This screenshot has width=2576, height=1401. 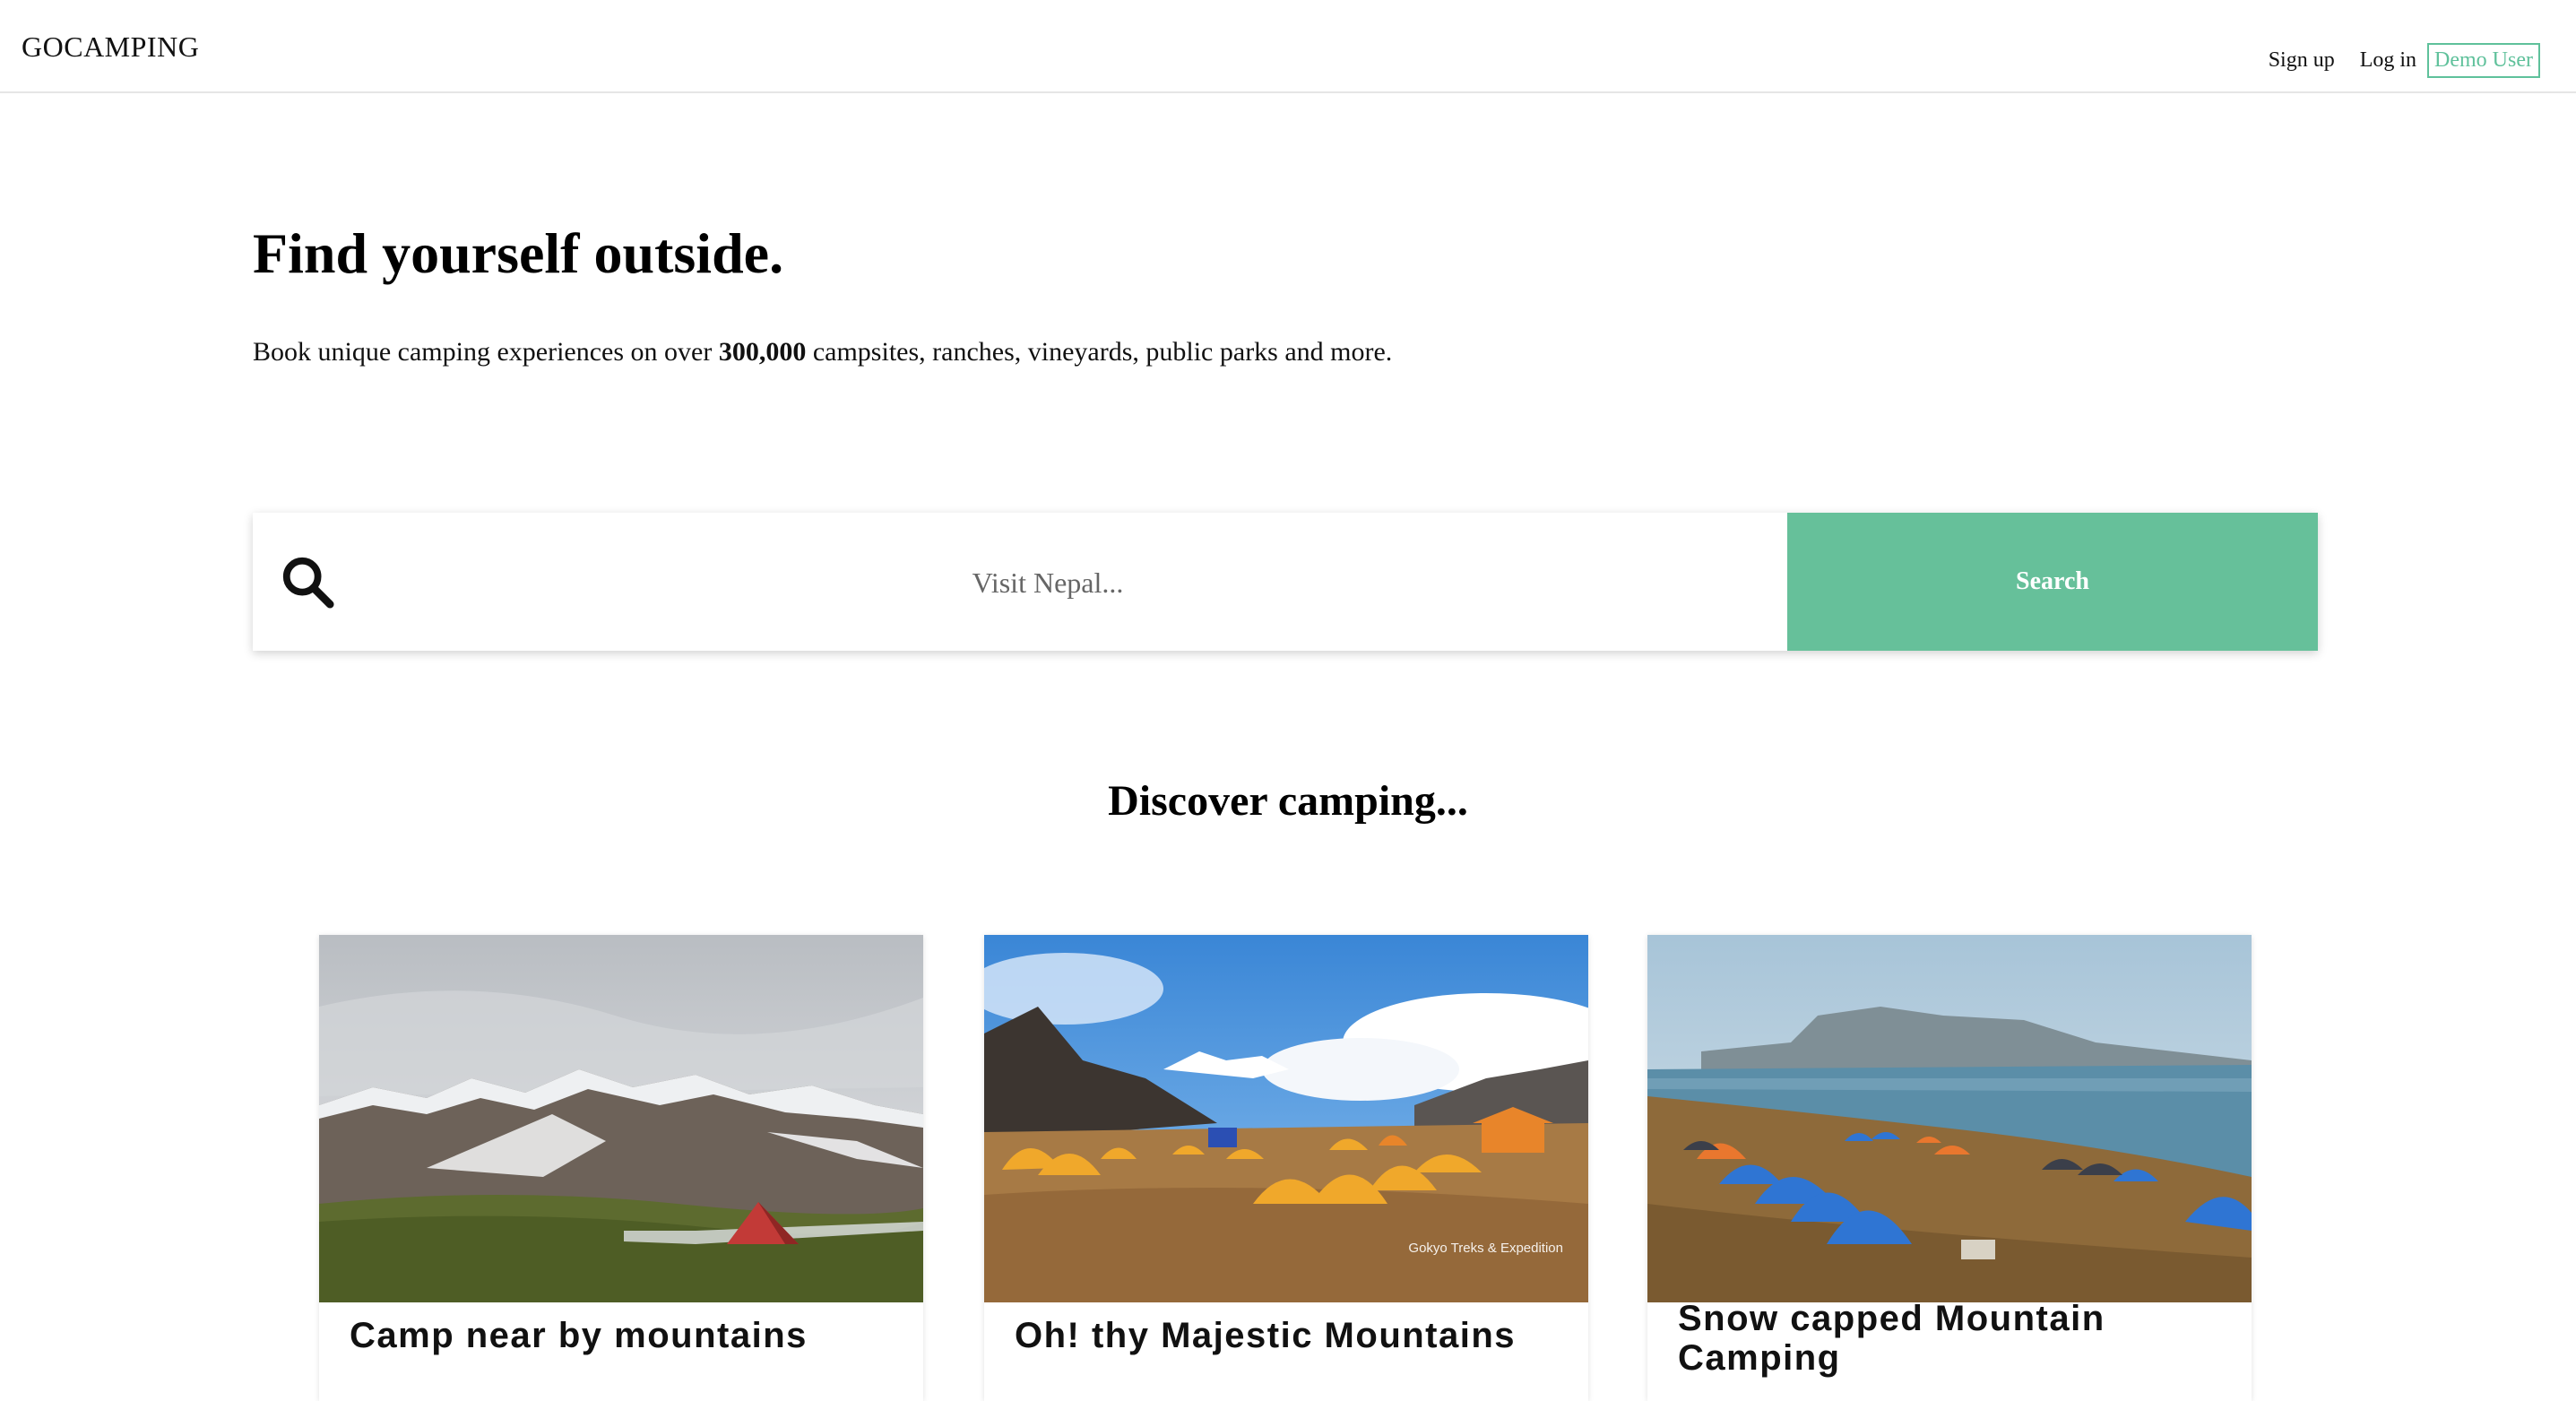 I want to click on search-button: Search, so click(x=2052, y=582).